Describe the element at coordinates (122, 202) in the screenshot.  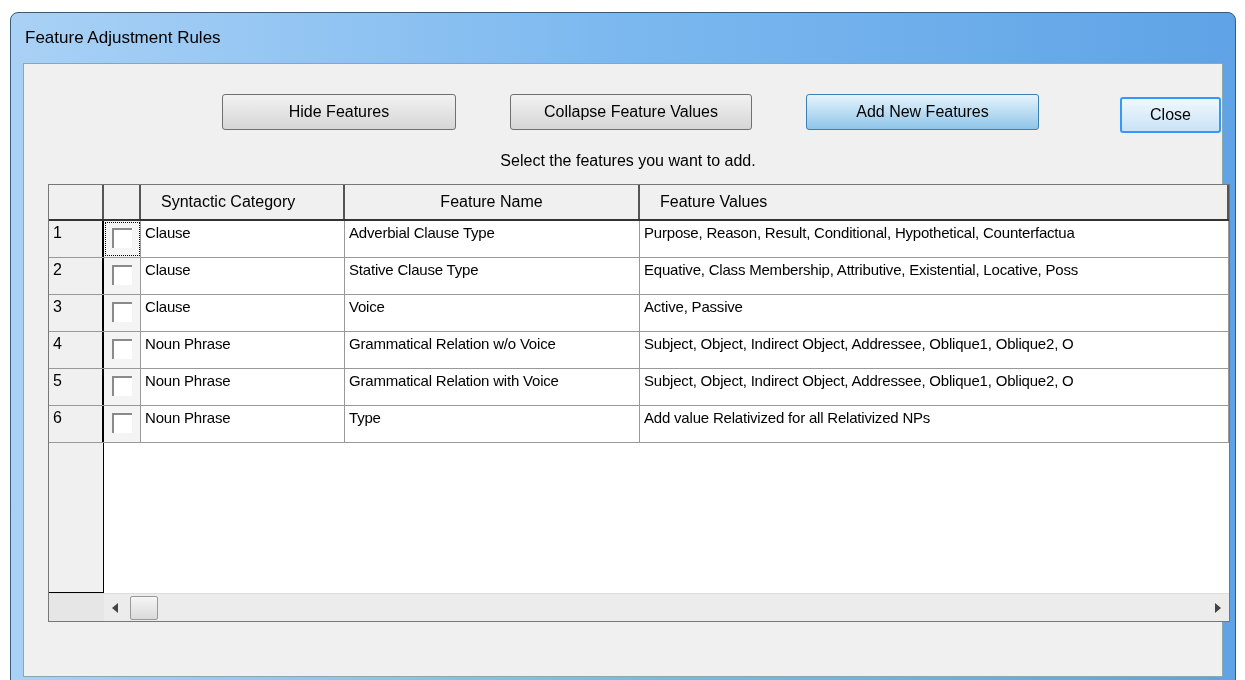
I see `column-header` at that location.